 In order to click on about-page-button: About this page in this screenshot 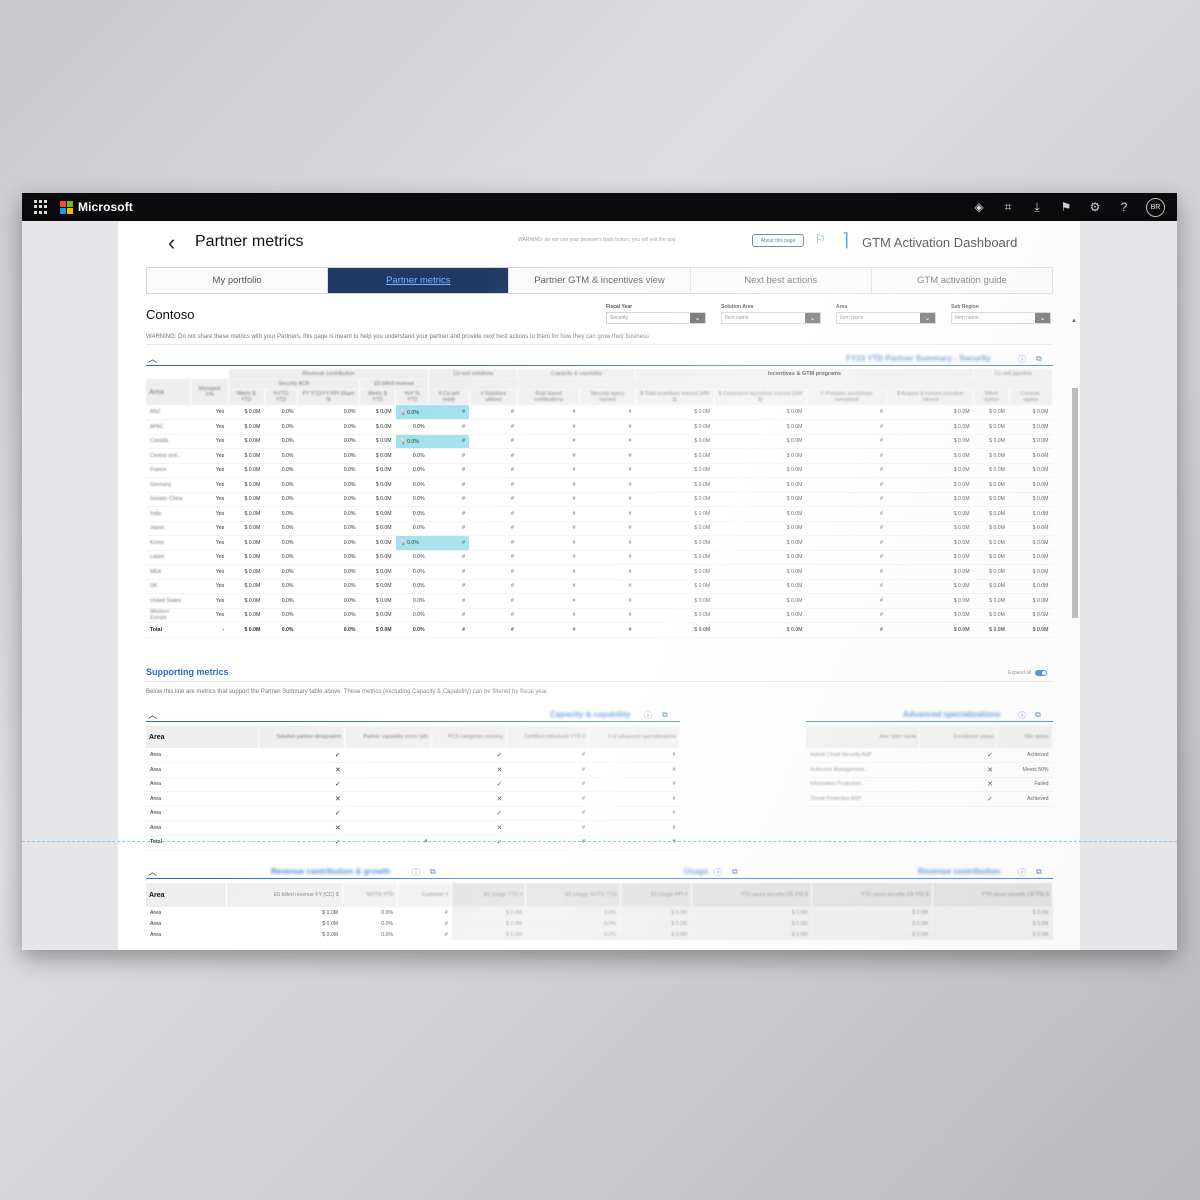, I will do `click(778, 240)`.